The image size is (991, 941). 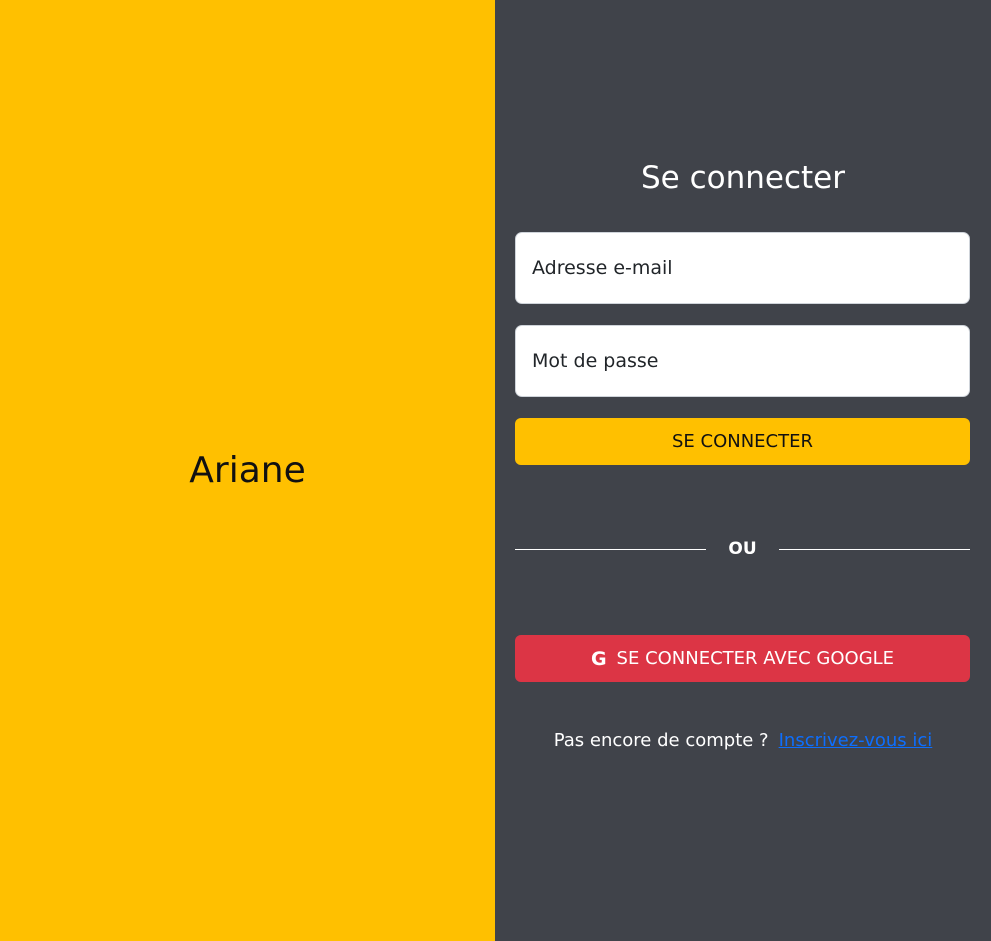 I want to click on google-login-button: G SE CONNECTER AVEC GOOGLE, so click(x=742, y=658).